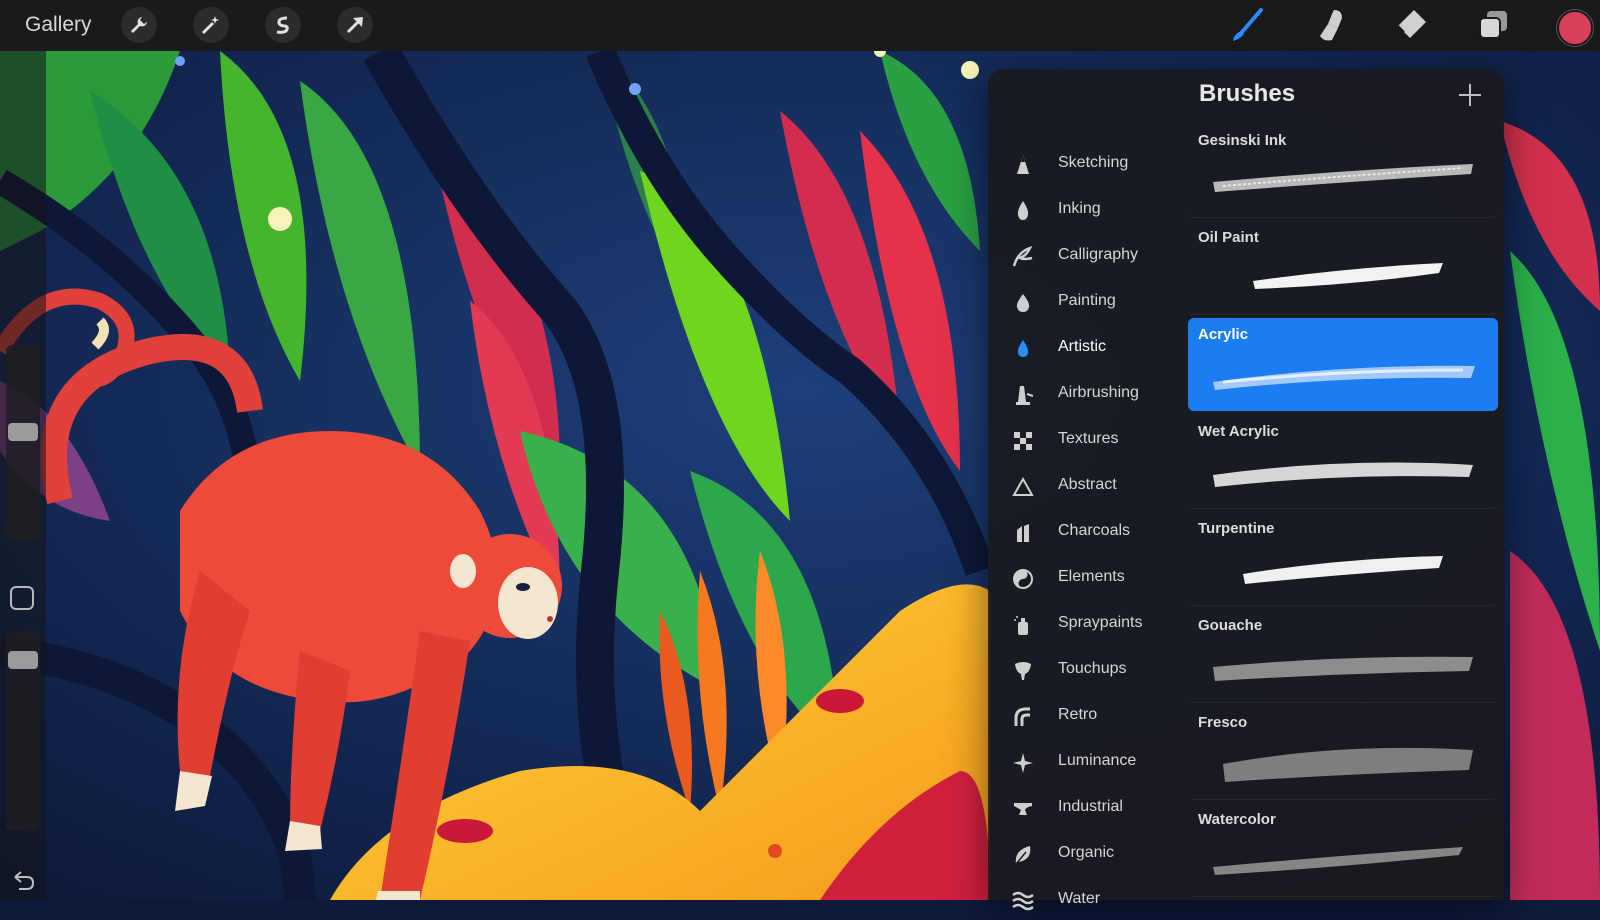 The height and width of the screenshot is (920, 1600). I want to click on brush-acrylic: Acrylic, so click(1343, 364).